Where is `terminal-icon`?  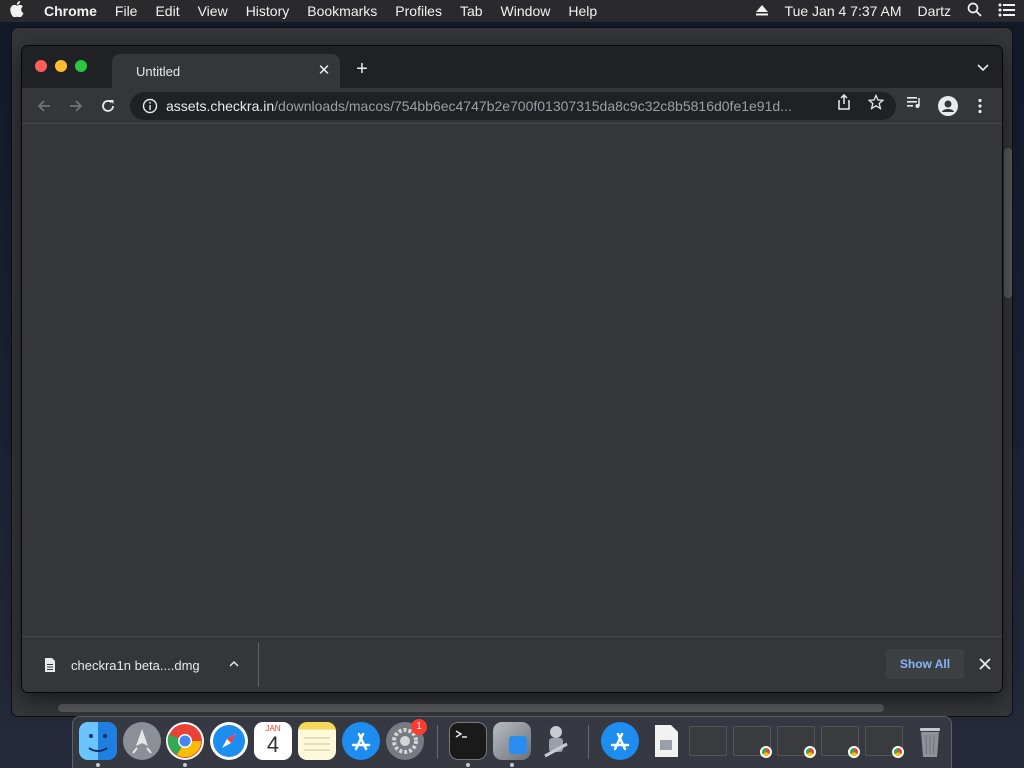 terminal-icon is located at coordinates (468, 741).